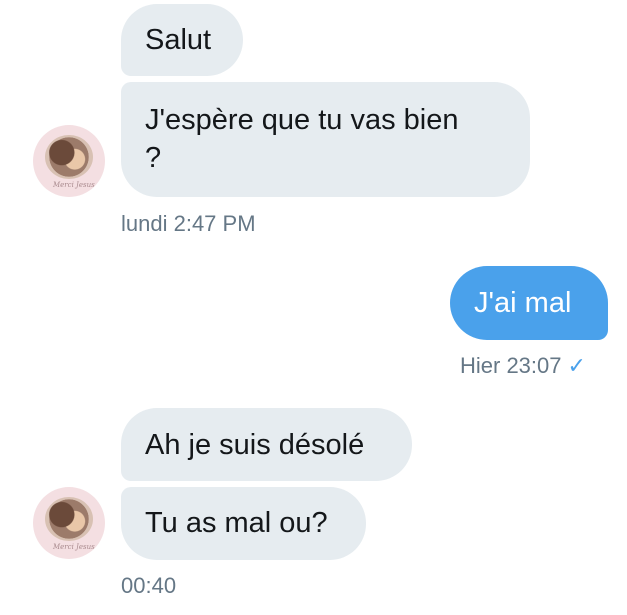 This screenshot has width=627, height=615. I want to click on message-status: Hier 23:07 ✓, so click(523, 366).